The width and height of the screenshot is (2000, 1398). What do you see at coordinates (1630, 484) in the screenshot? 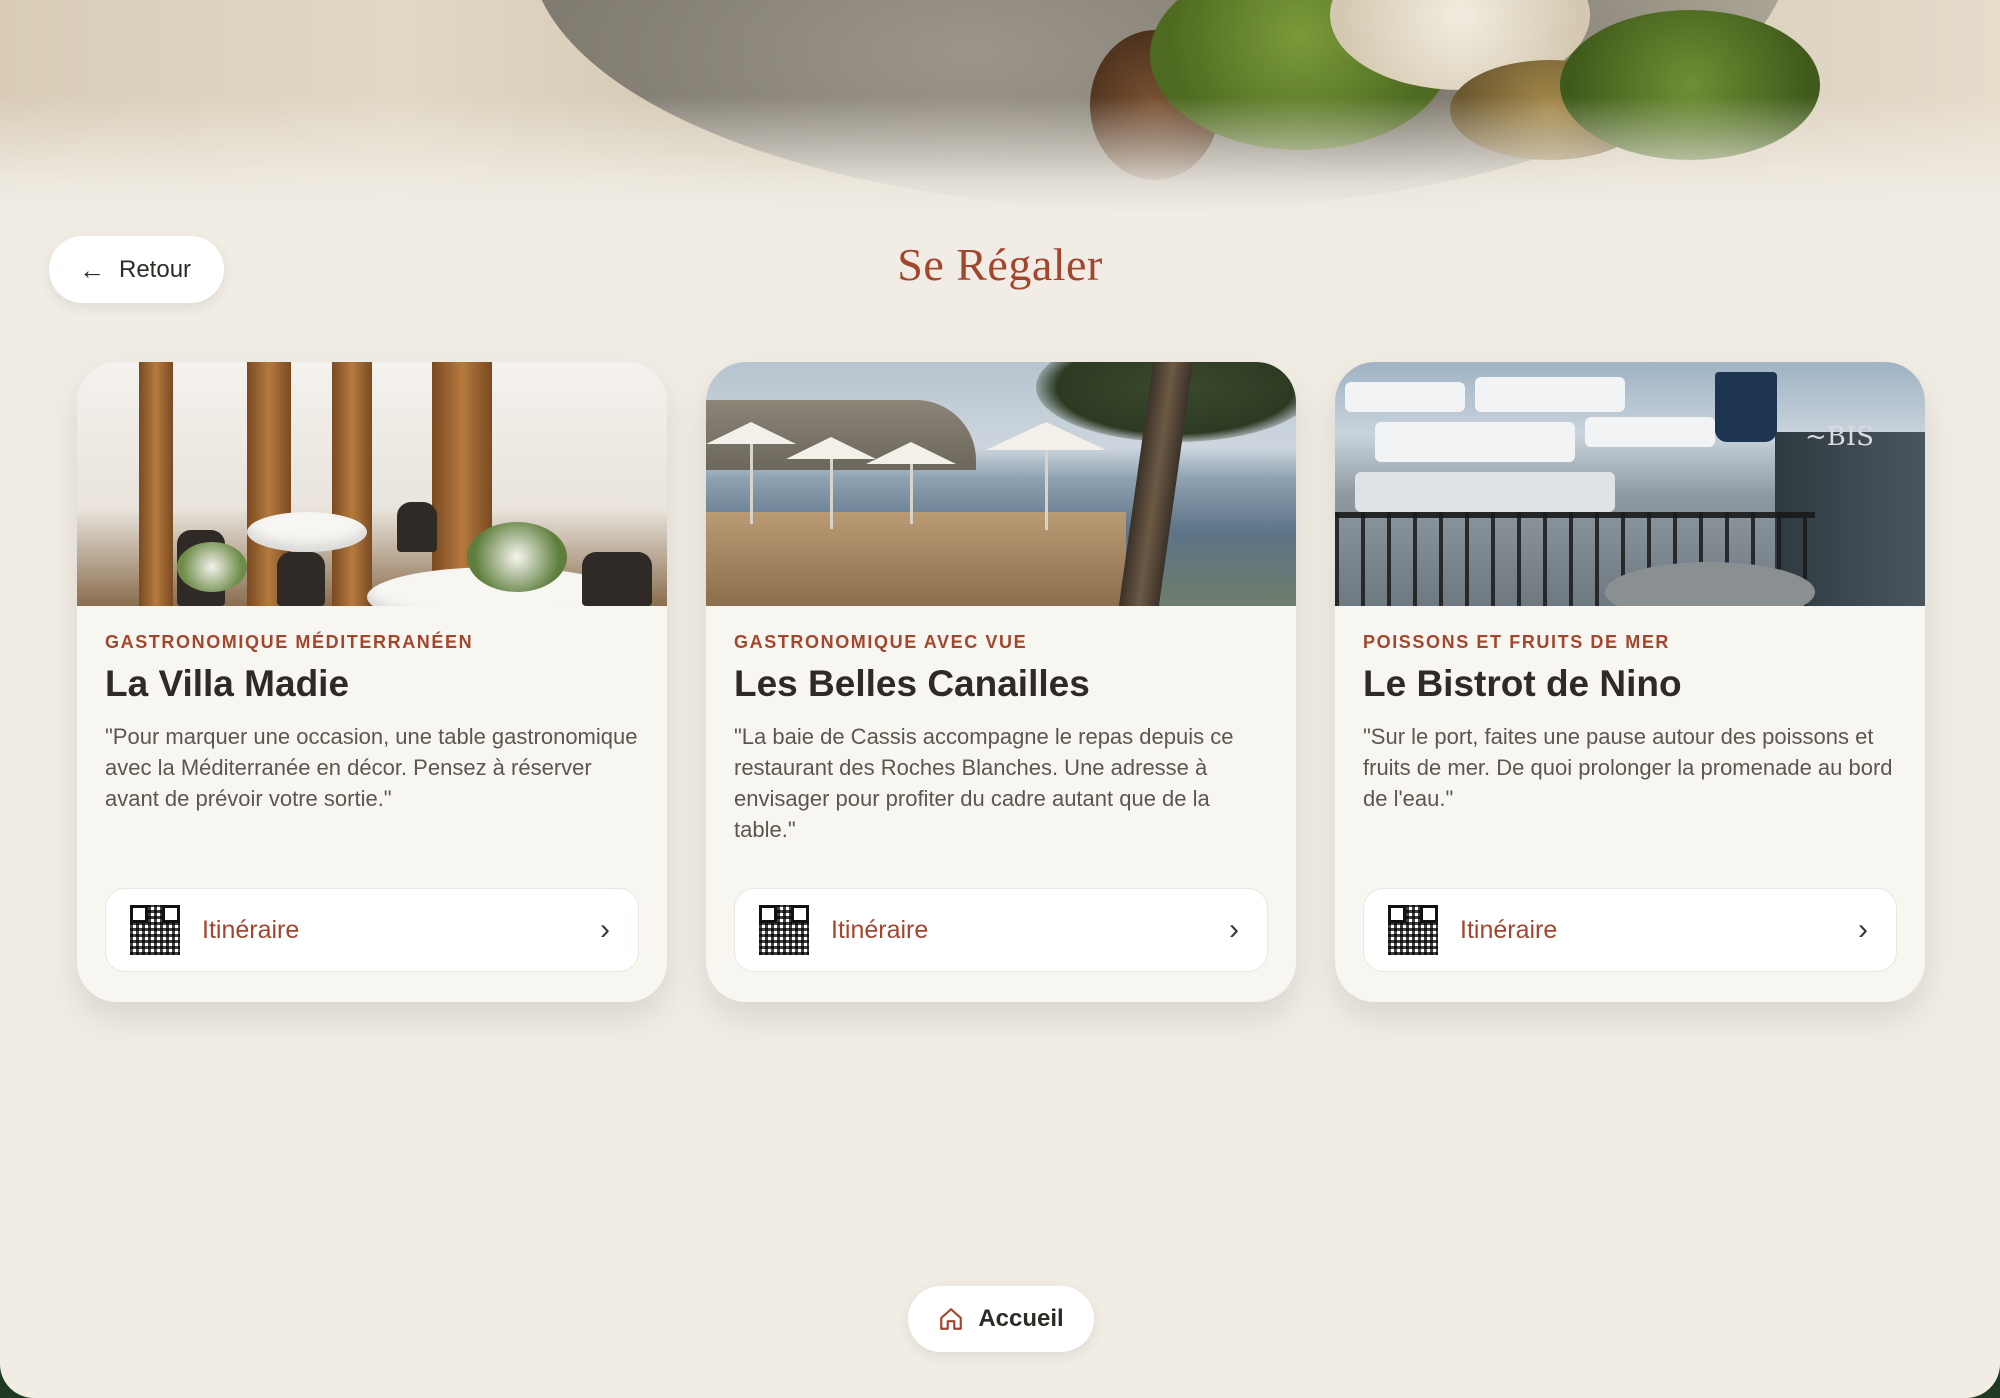
I see `restaurant-photo: ~BIS` at bounding box center [1630, 484].